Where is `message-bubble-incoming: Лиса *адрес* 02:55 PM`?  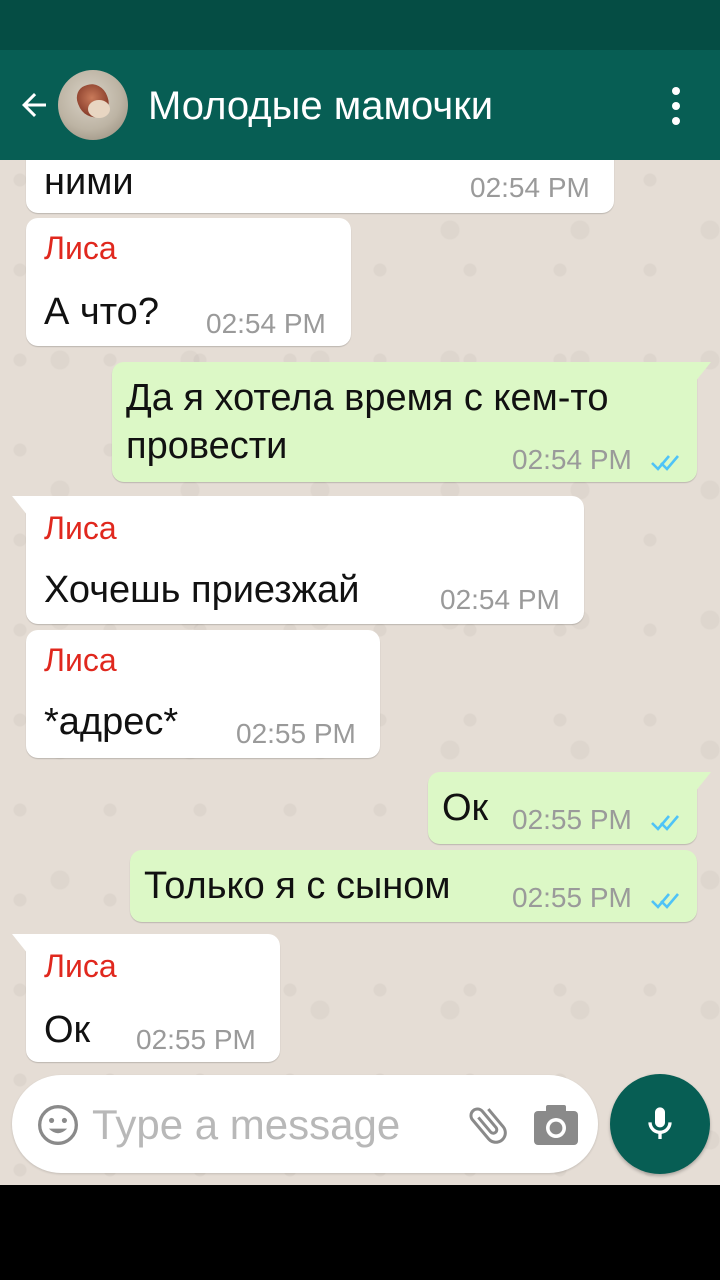 message-bubble-incoming: Лиса *адрес* 02:55 PM is located at coordinates (203, 694).